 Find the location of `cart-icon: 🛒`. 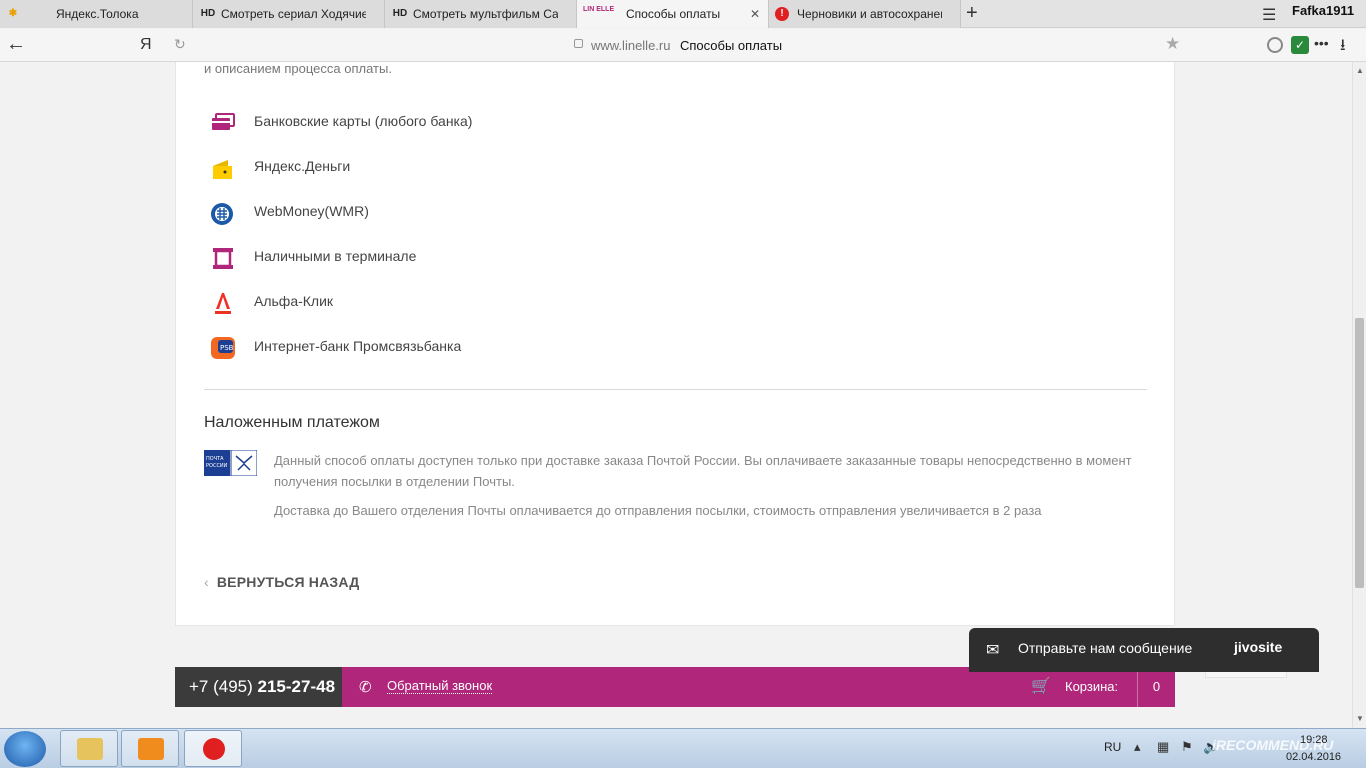

cart-icon: 🛒 is located at coordinates (1041, 686).